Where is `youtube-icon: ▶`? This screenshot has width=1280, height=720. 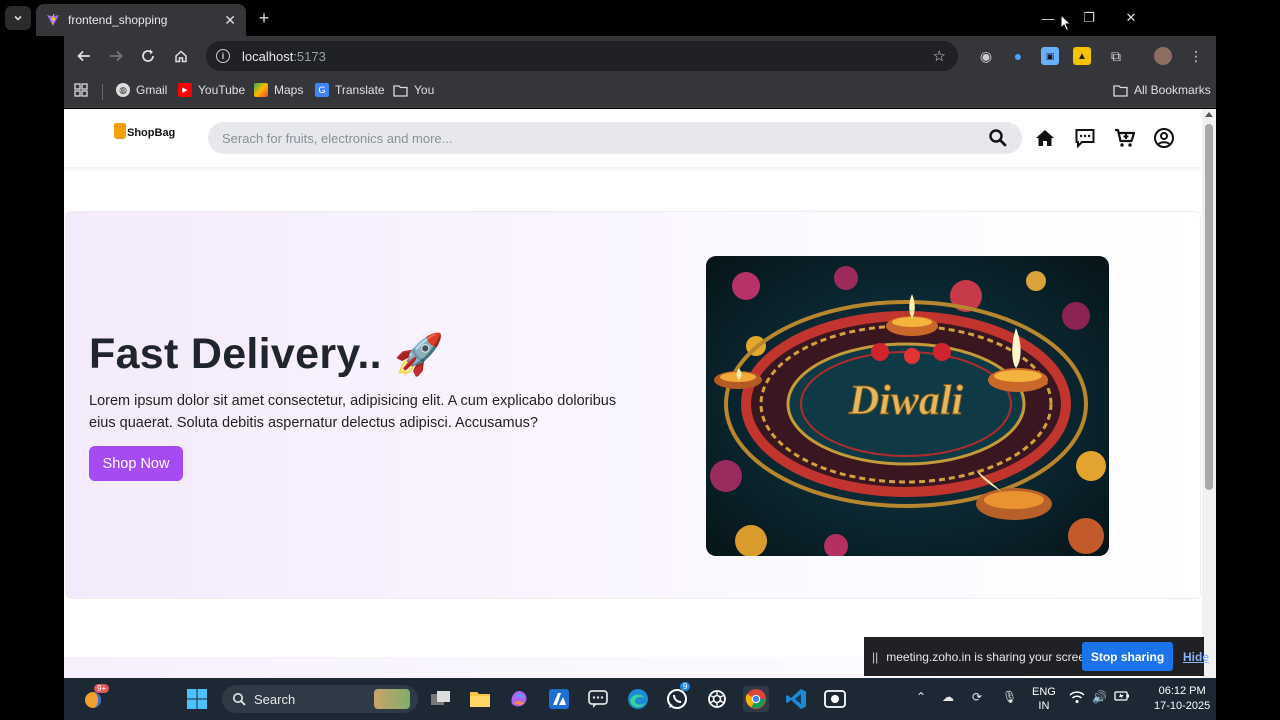 youtube-icon: ▶ is located at coordinates (185, 90).